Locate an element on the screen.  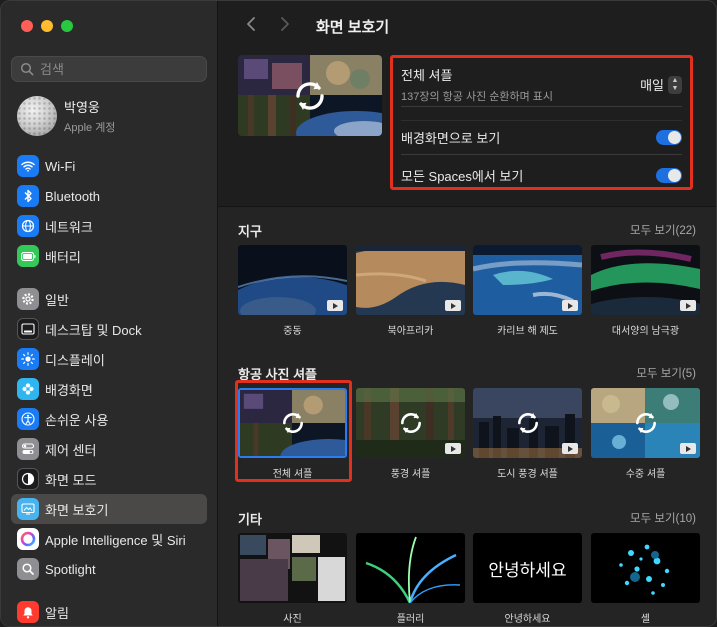
sidebar-item-label: 일반 is located at coordinates (57, 300).